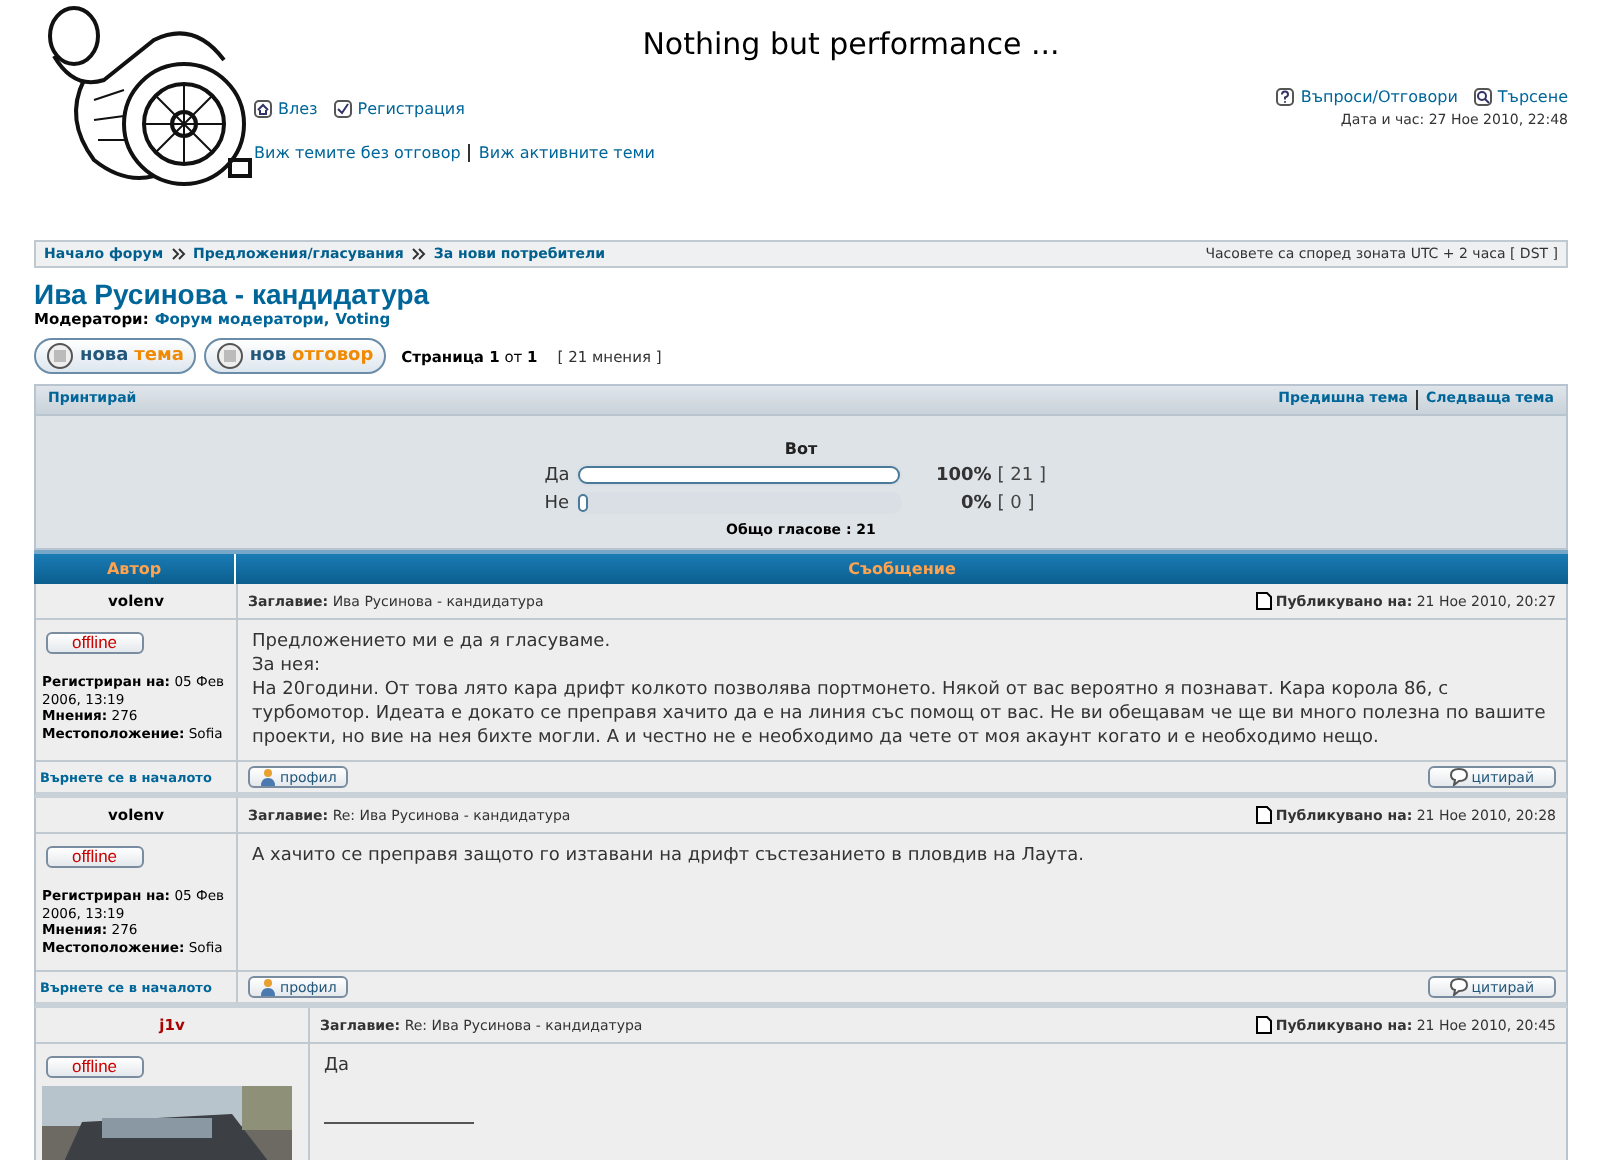 Image resolution: width=1600 pixels, height=1160 pixels. What do you see at coordinates (1017, 503) in the screenshot?
I see `vote-count: [ 0 ]` at bounding box center [1017, 503].